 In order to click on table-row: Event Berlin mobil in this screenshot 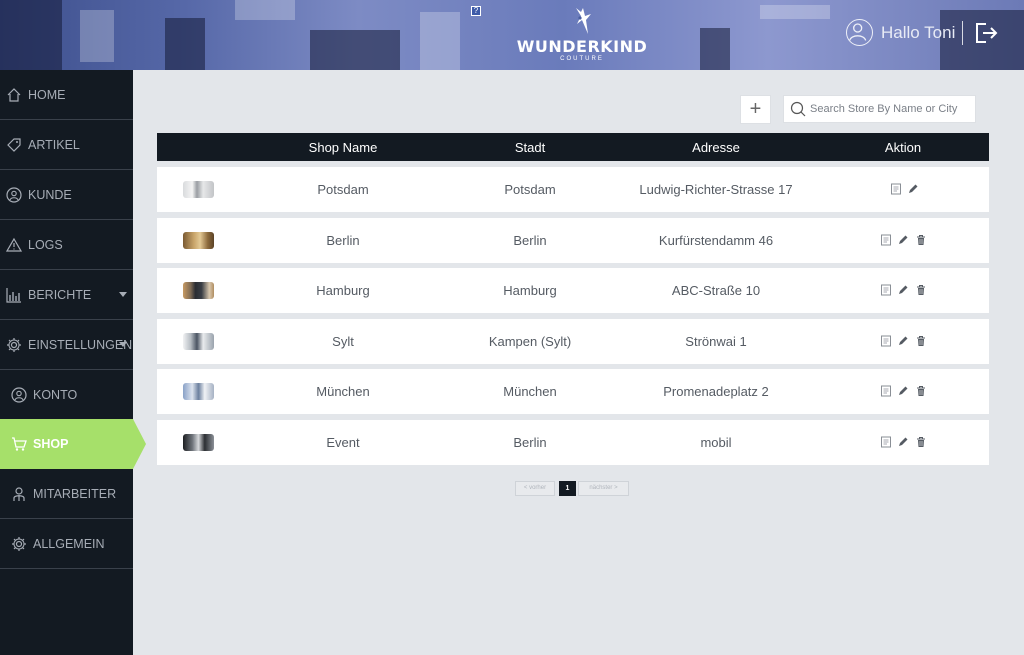, I will do `click(573, 442)`.